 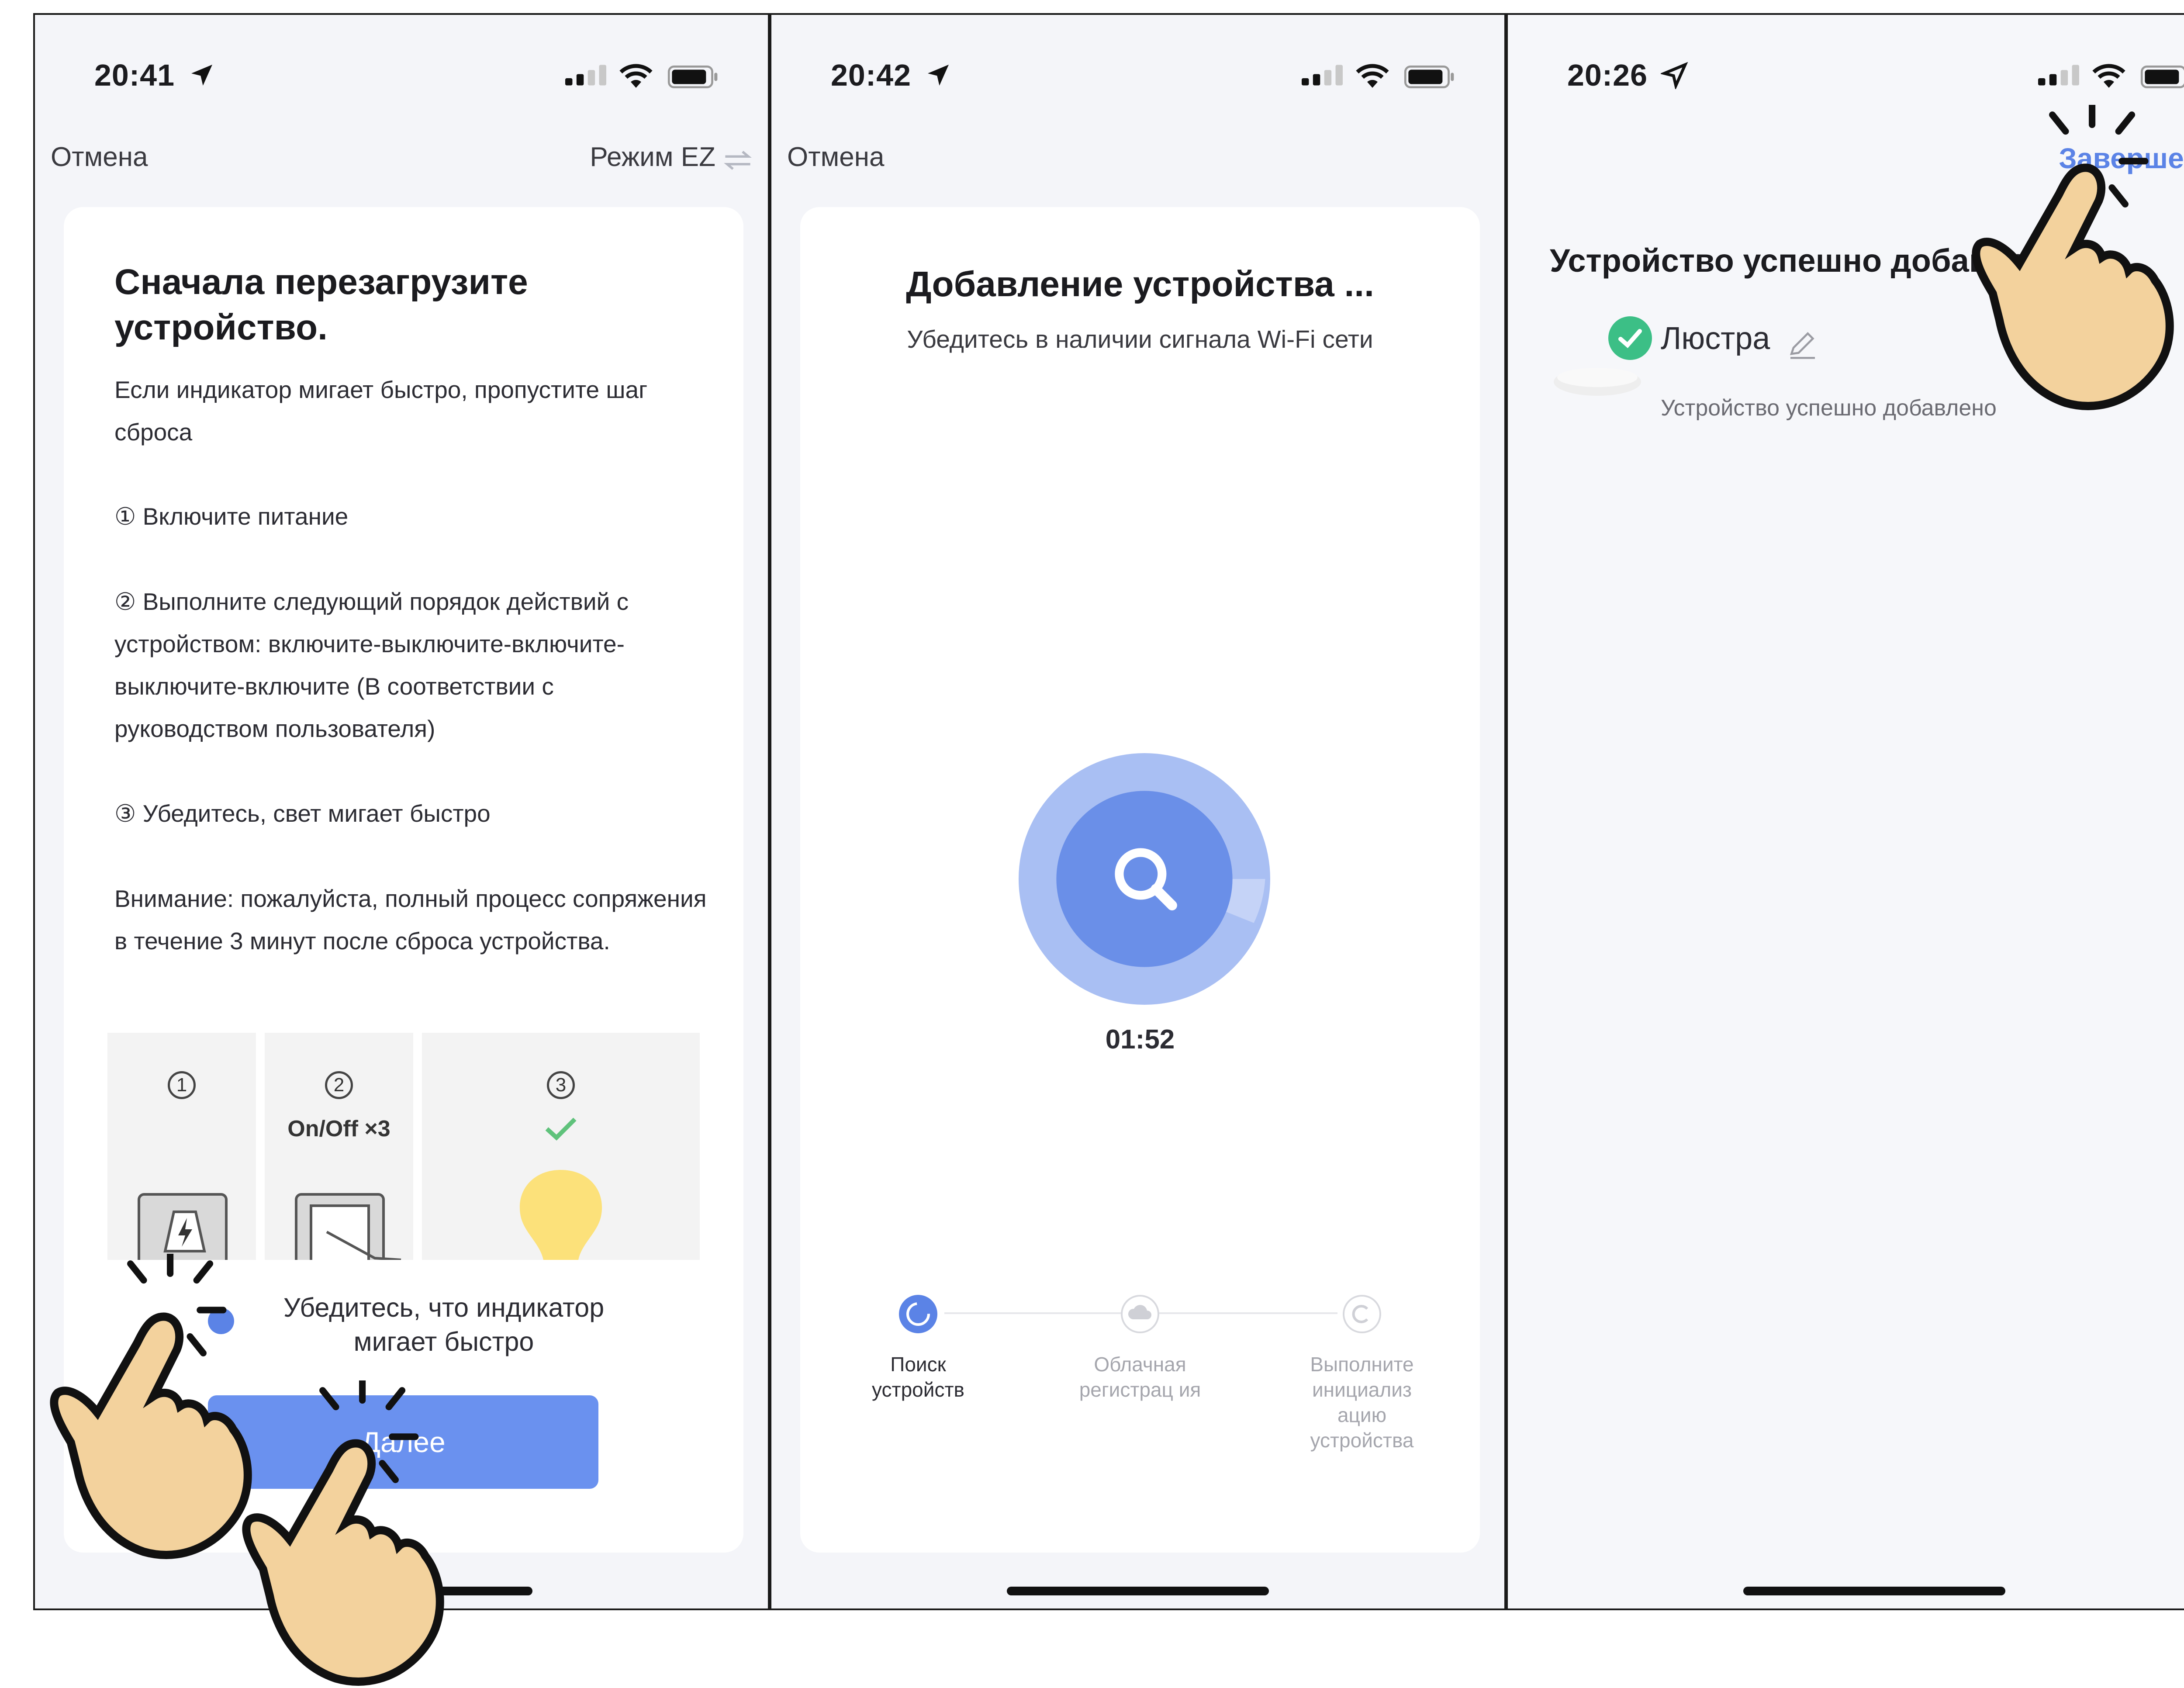 I want to click on step-dot-init, so click(x=1362, y=1314).